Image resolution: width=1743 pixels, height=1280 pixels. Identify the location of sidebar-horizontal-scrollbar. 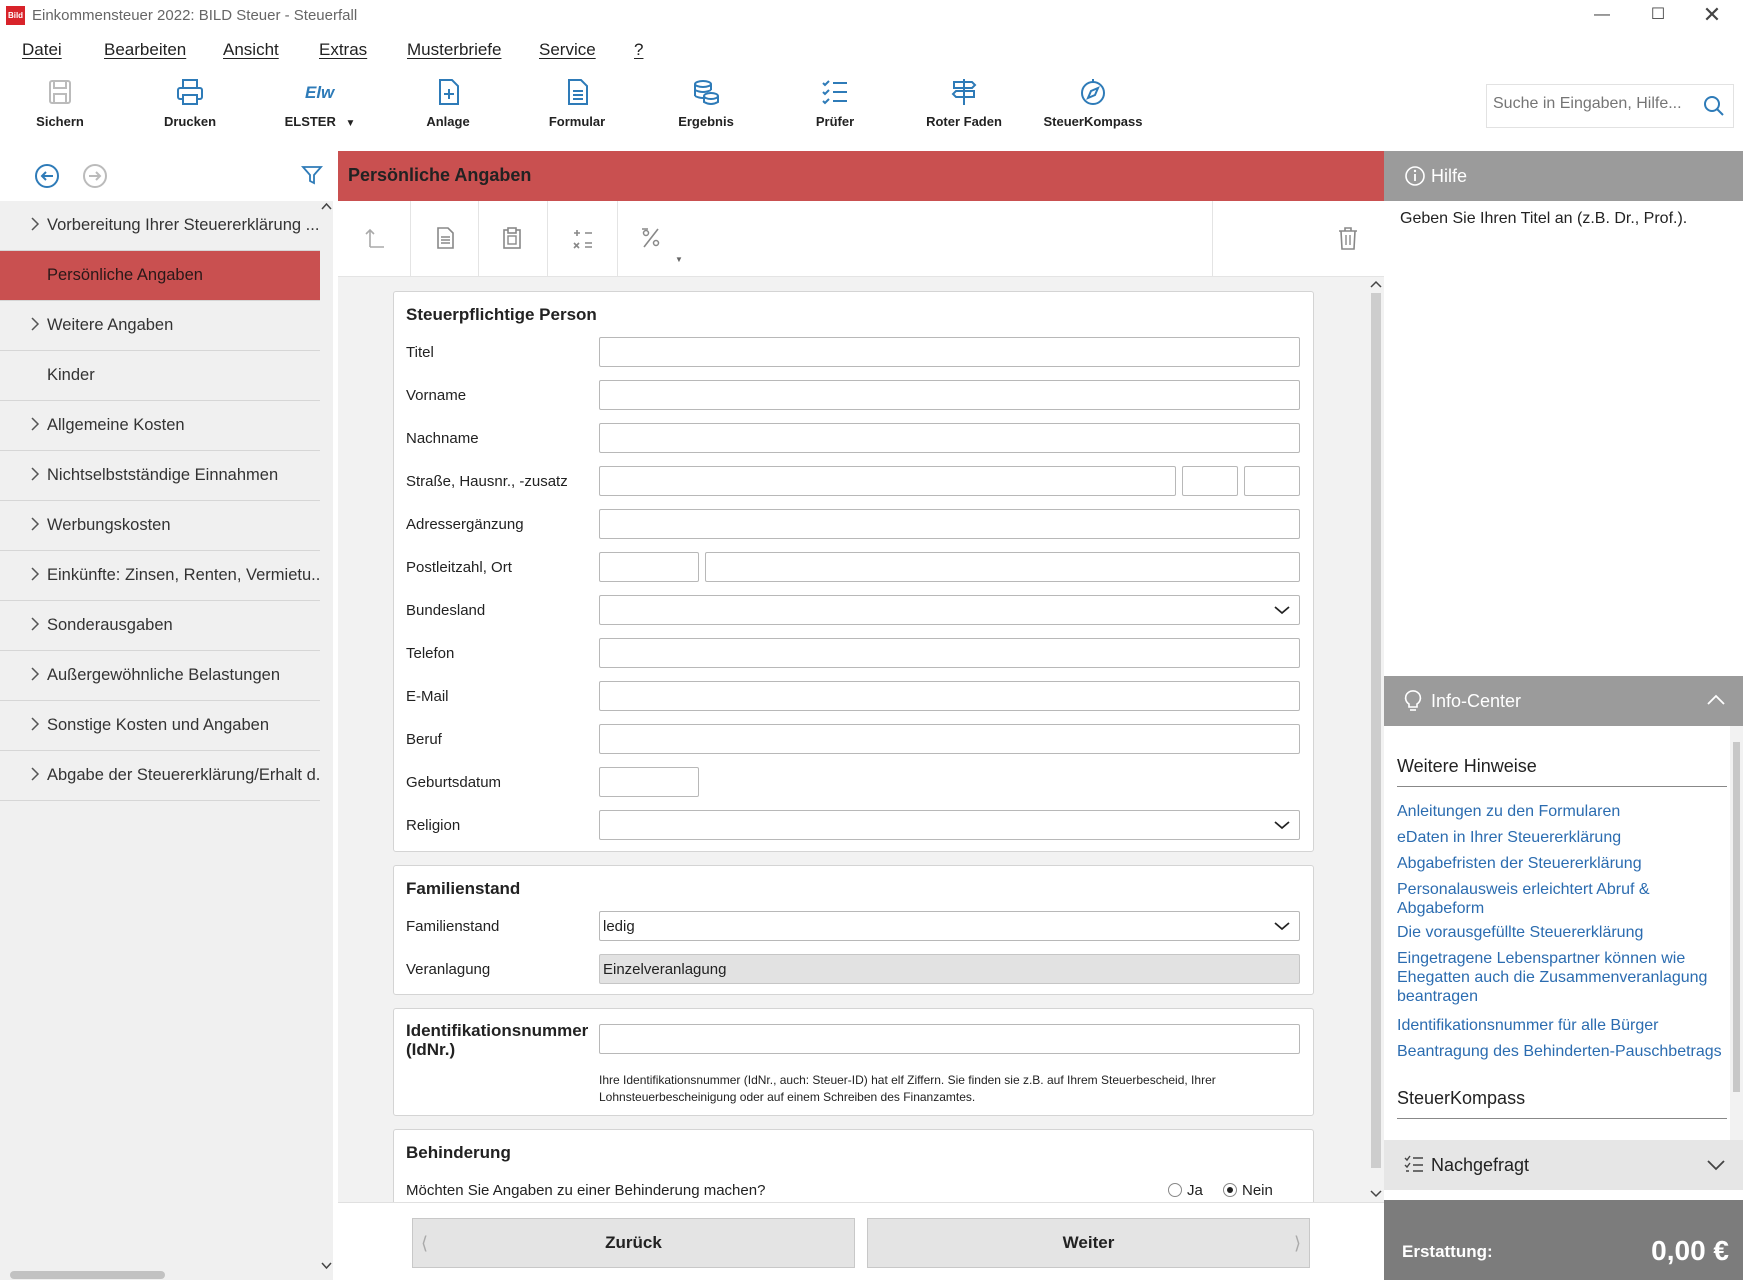
(160, 1274).